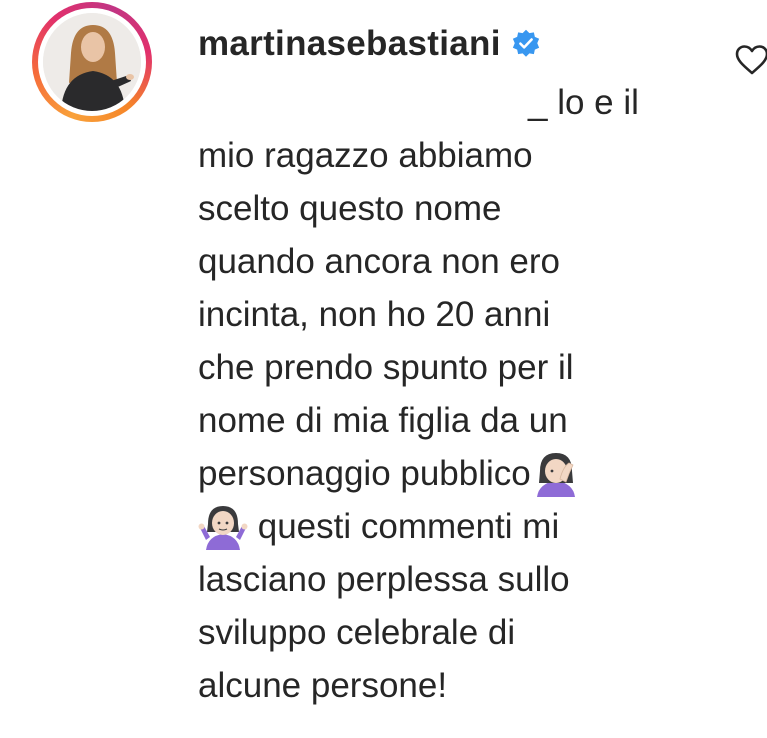  Describe the element at coordinates (374, 314) in the screenshot. I see `comment-line: incinta, non ho 20 anni` at that location.